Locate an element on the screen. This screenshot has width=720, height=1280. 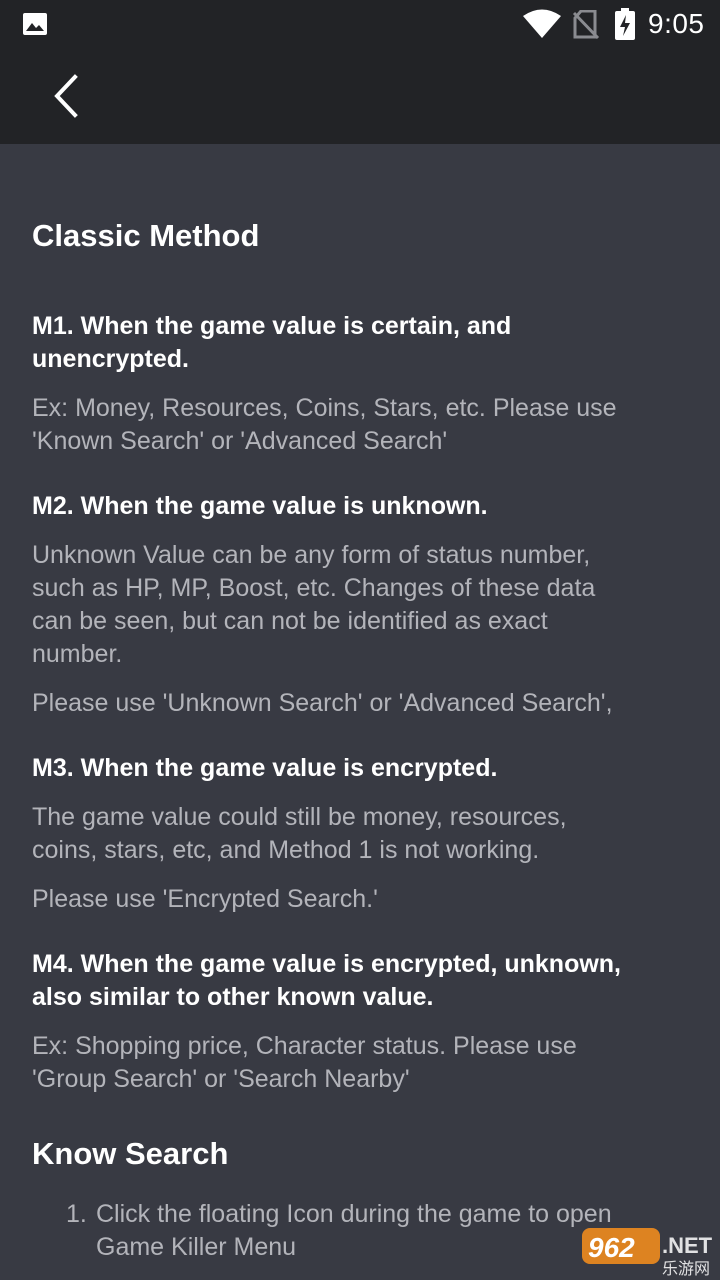
no-sim-icon is located at coordinates (586, 25).